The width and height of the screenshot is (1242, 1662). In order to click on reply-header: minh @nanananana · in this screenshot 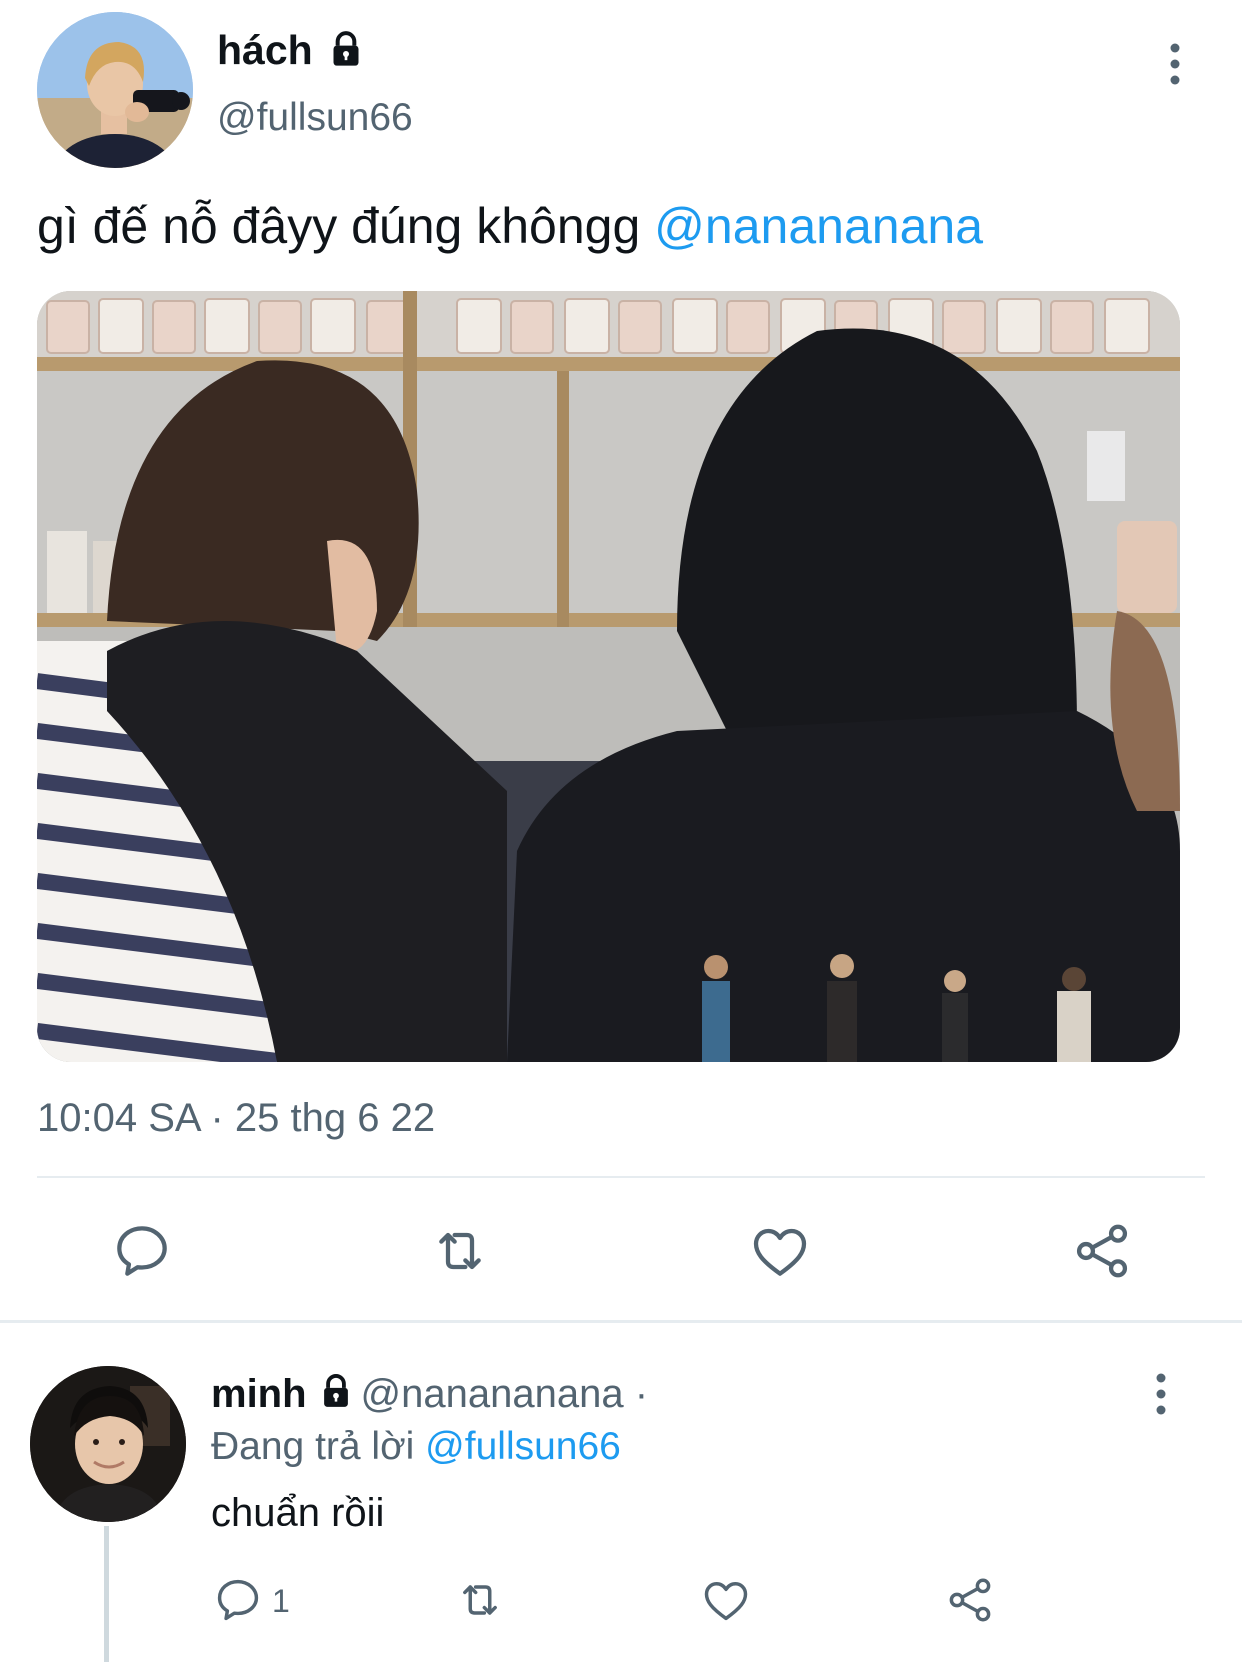, I will do `click(429, 1394)`.